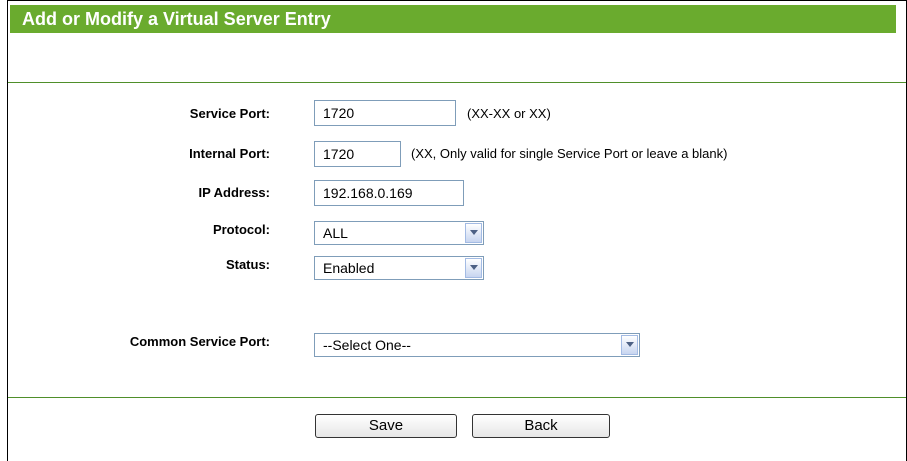 This screenshot has width=907, height=461. I want to click on back-button: Back, so click(541, 426).